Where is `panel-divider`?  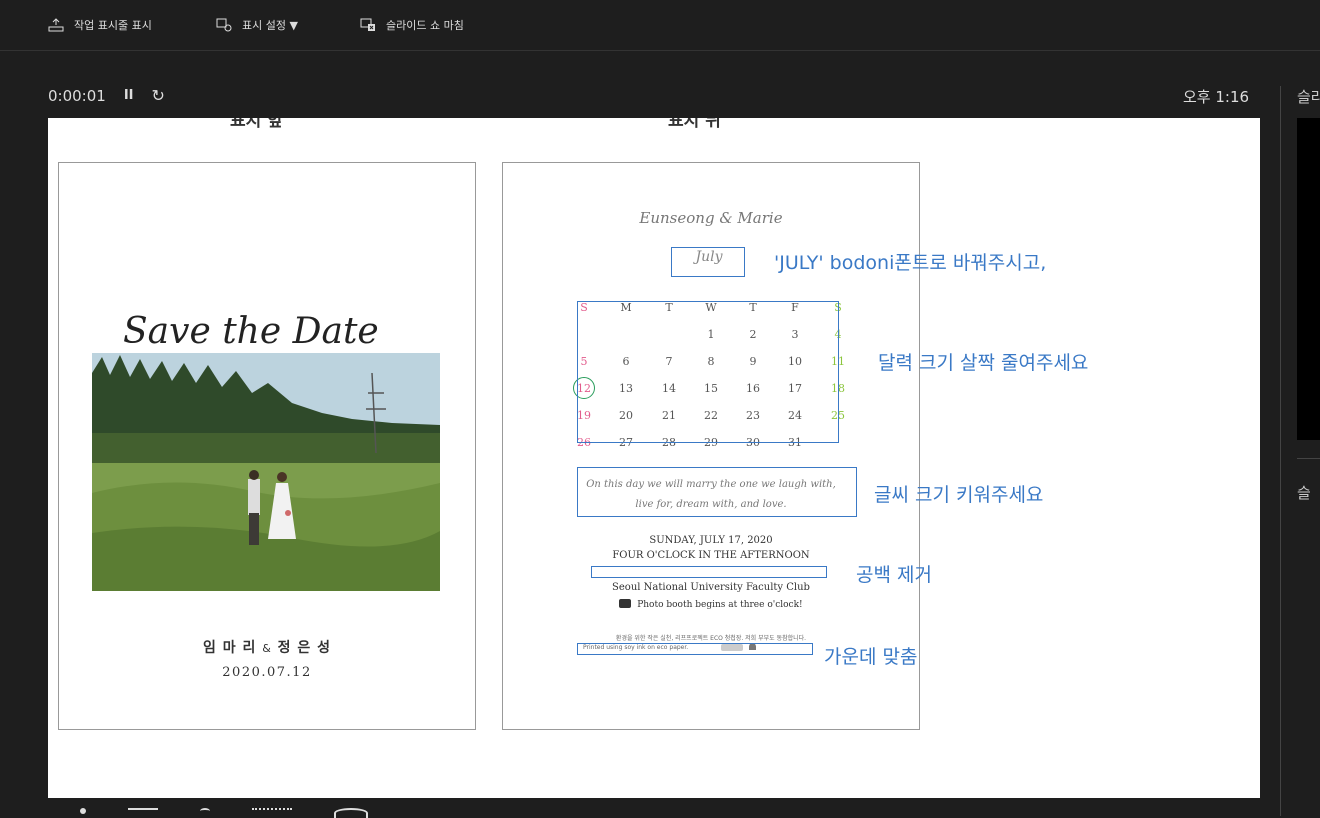 panel-divider is located at coordinates (1280, 451).